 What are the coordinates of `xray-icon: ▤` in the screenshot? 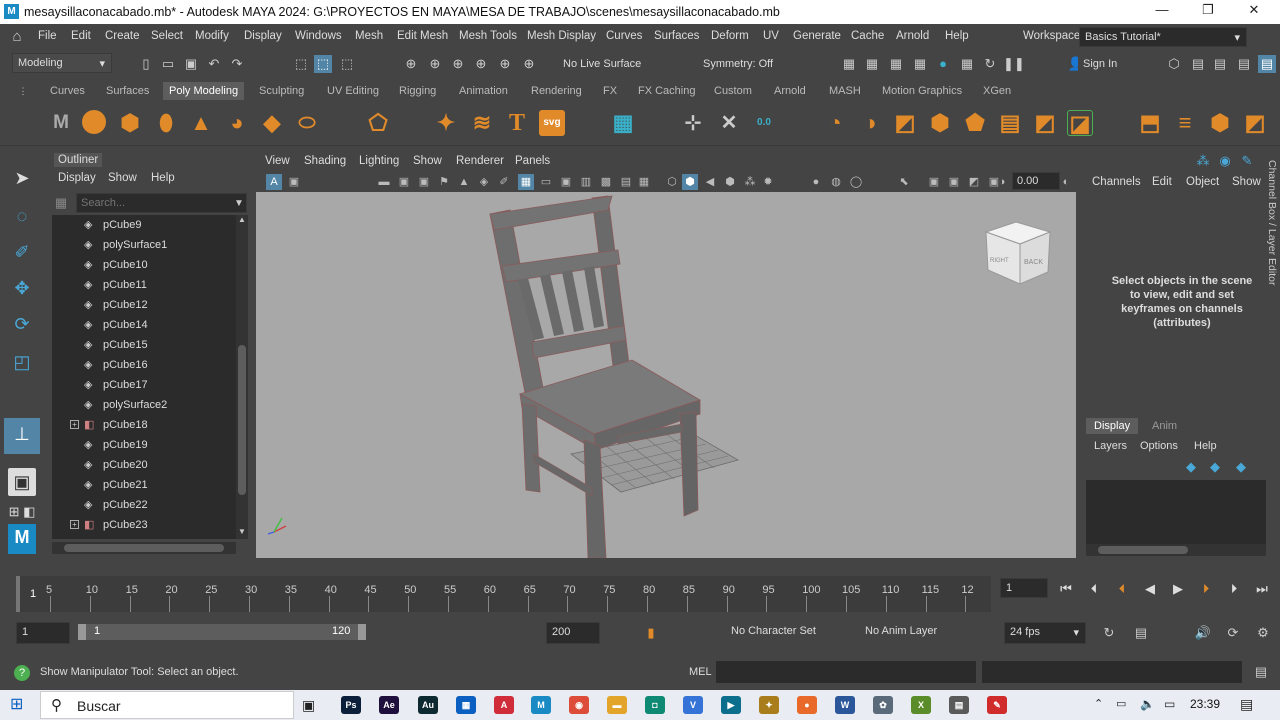 It's located at (626, 182).